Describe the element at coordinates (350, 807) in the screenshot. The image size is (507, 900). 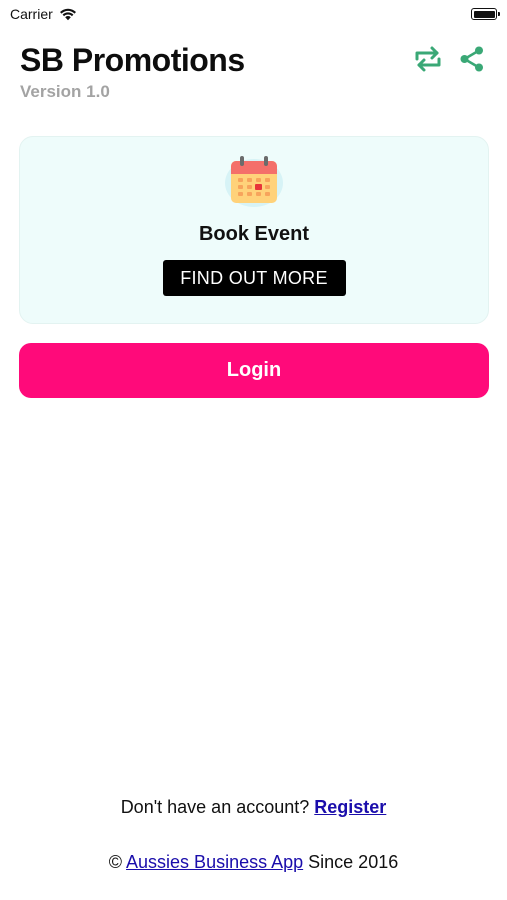
I see `register-link: Register` at that location.